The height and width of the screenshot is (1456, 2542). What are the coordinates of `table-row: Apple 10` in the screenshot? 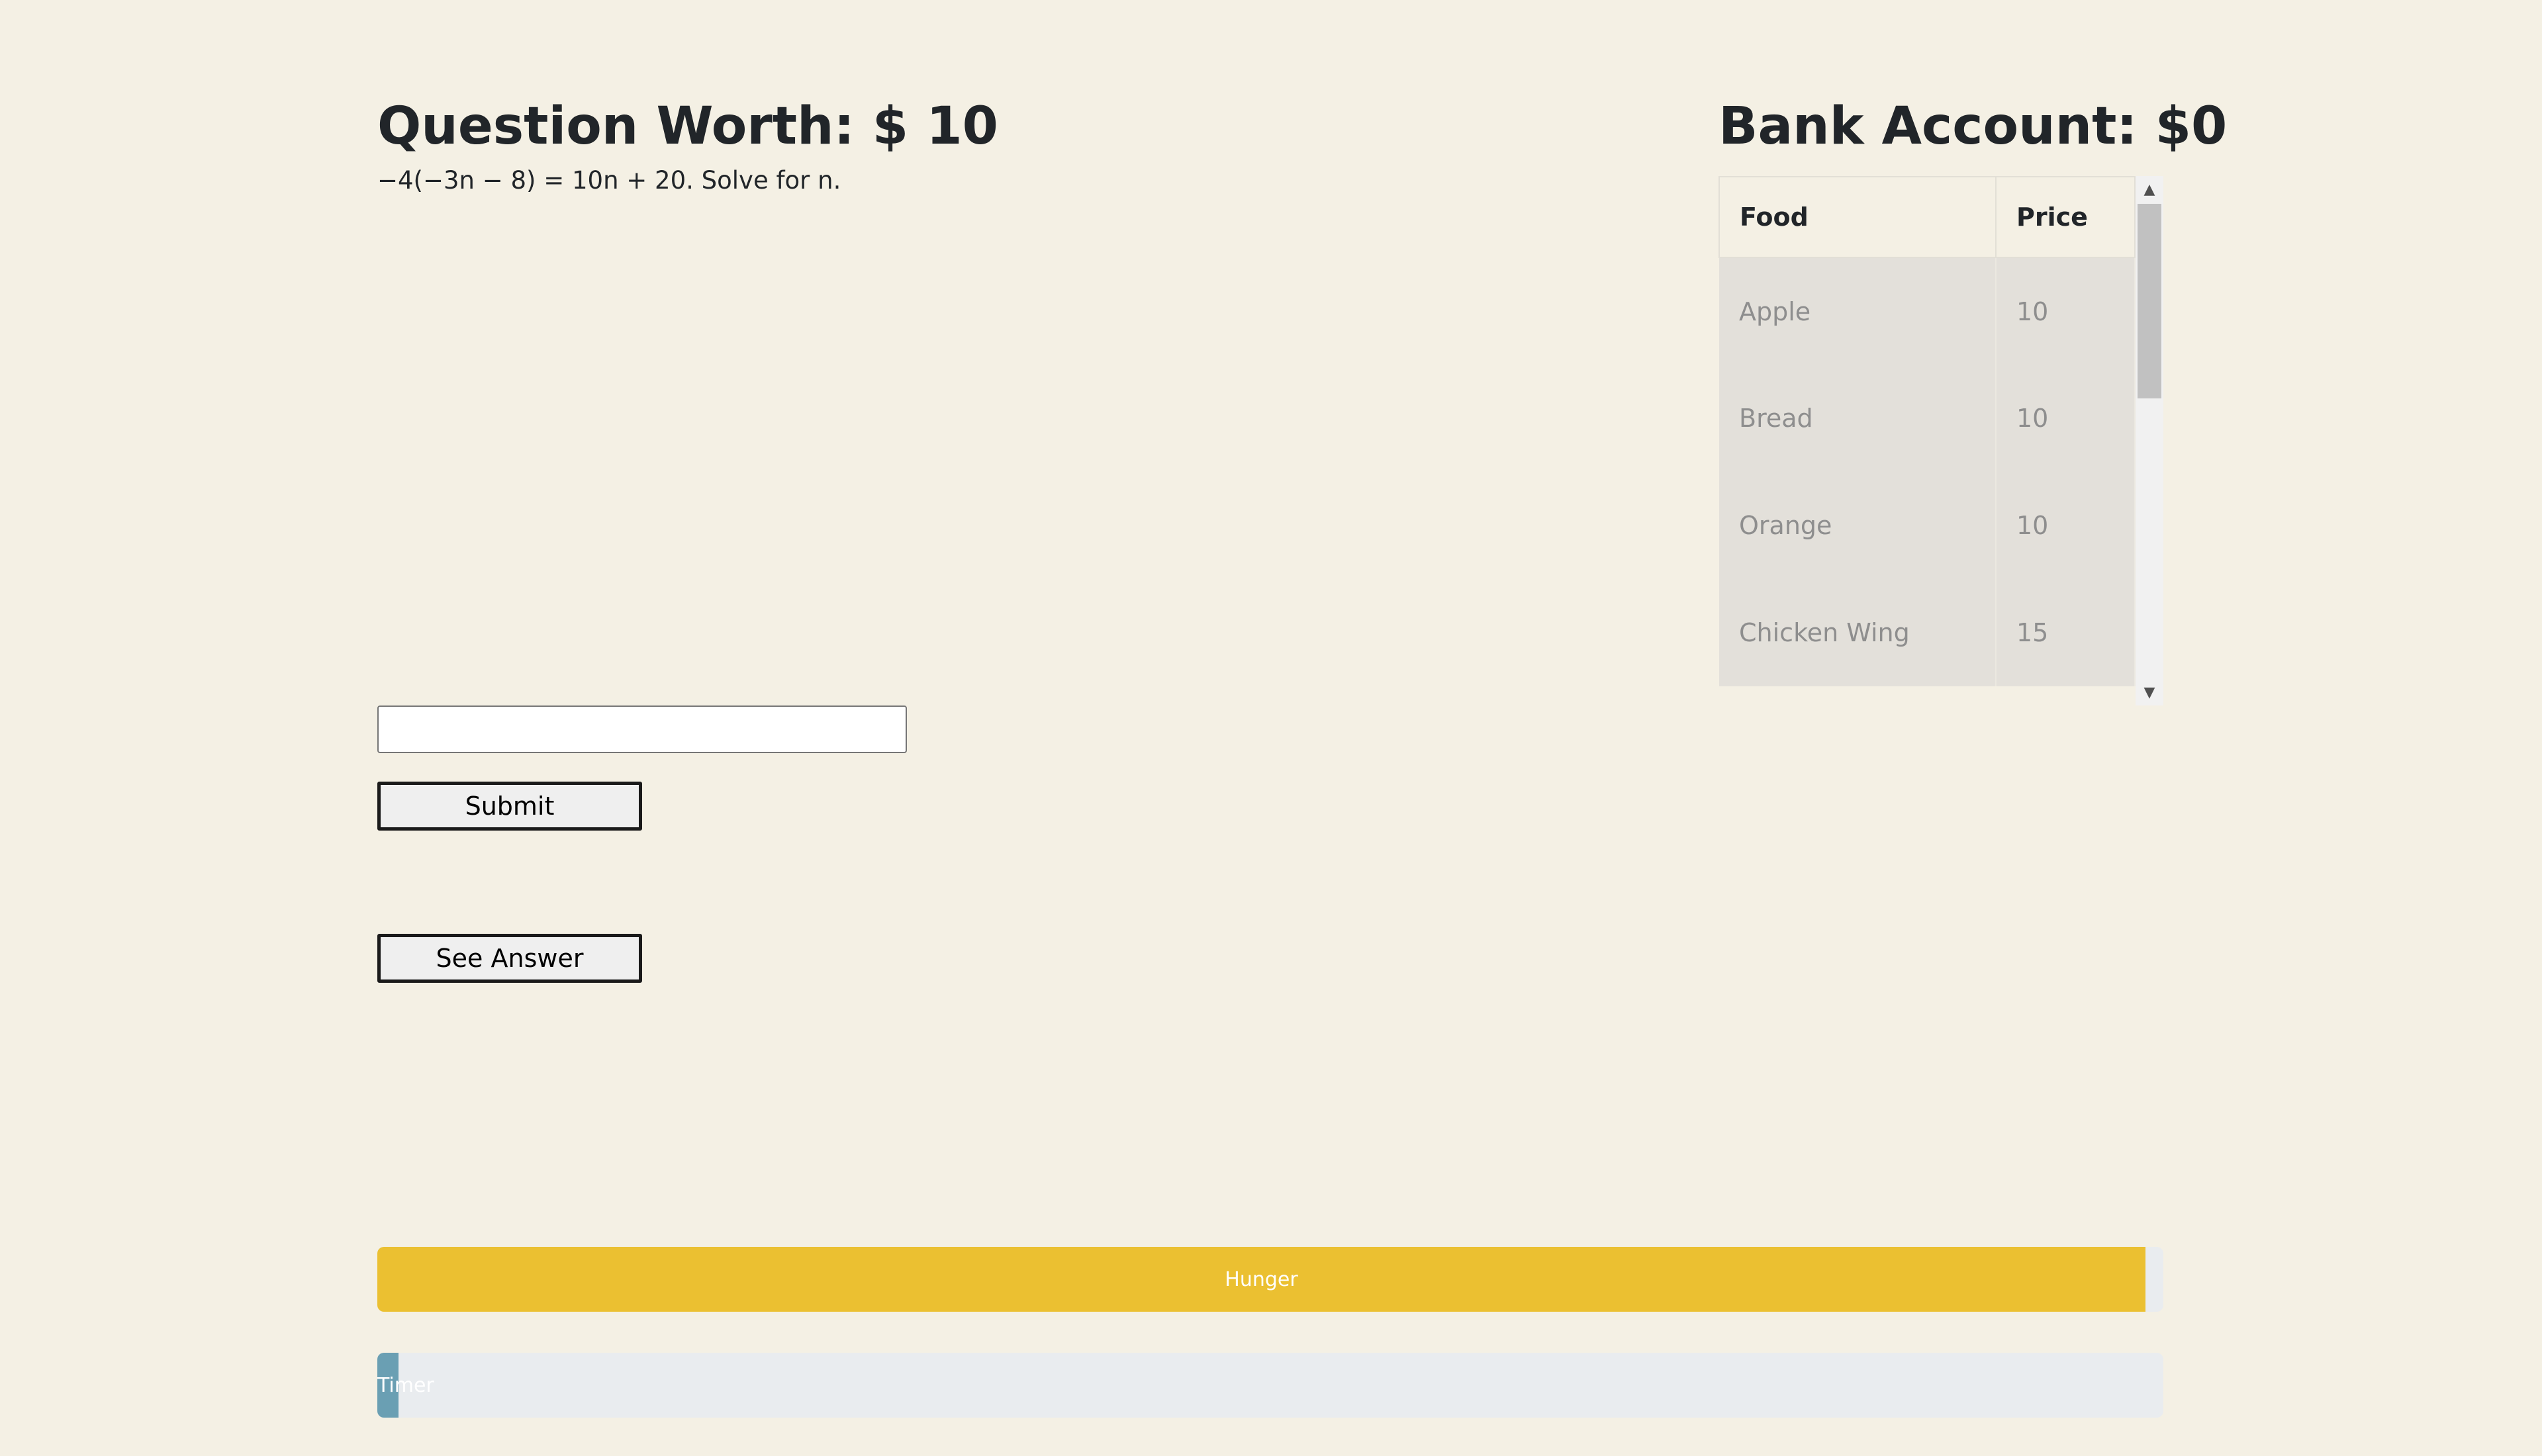 It's located at (1928, 311).